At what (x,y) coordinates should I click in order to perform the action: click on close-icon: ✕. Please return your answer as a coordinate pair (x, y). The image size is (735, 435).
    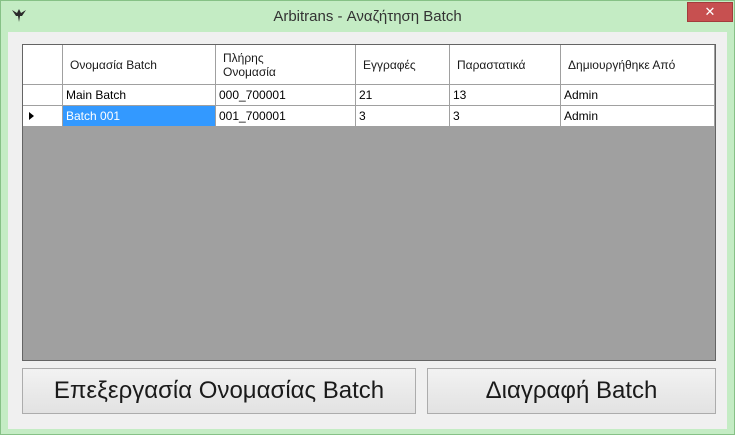
    Looking at the image, I should click on (710, 11).